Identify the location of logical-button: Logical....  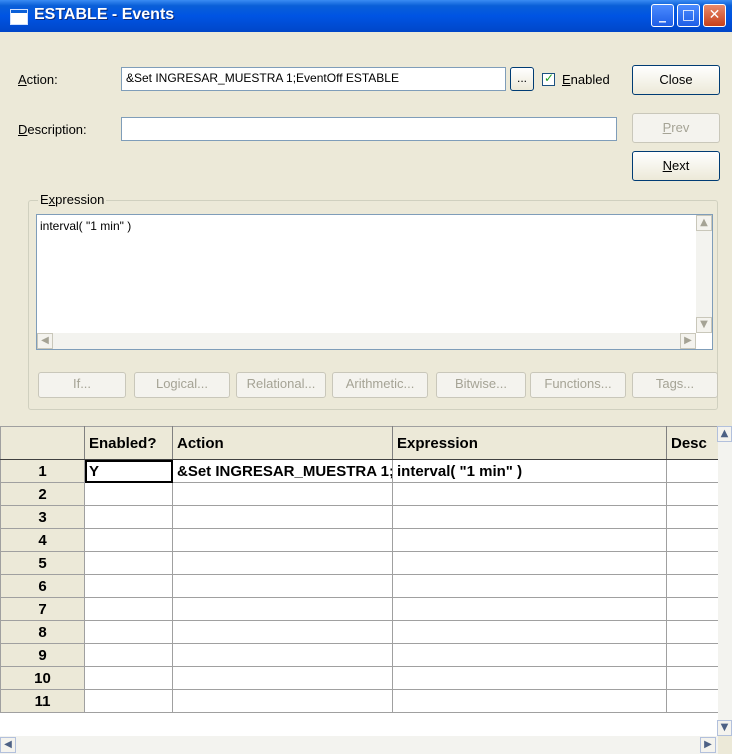
(182, 385).